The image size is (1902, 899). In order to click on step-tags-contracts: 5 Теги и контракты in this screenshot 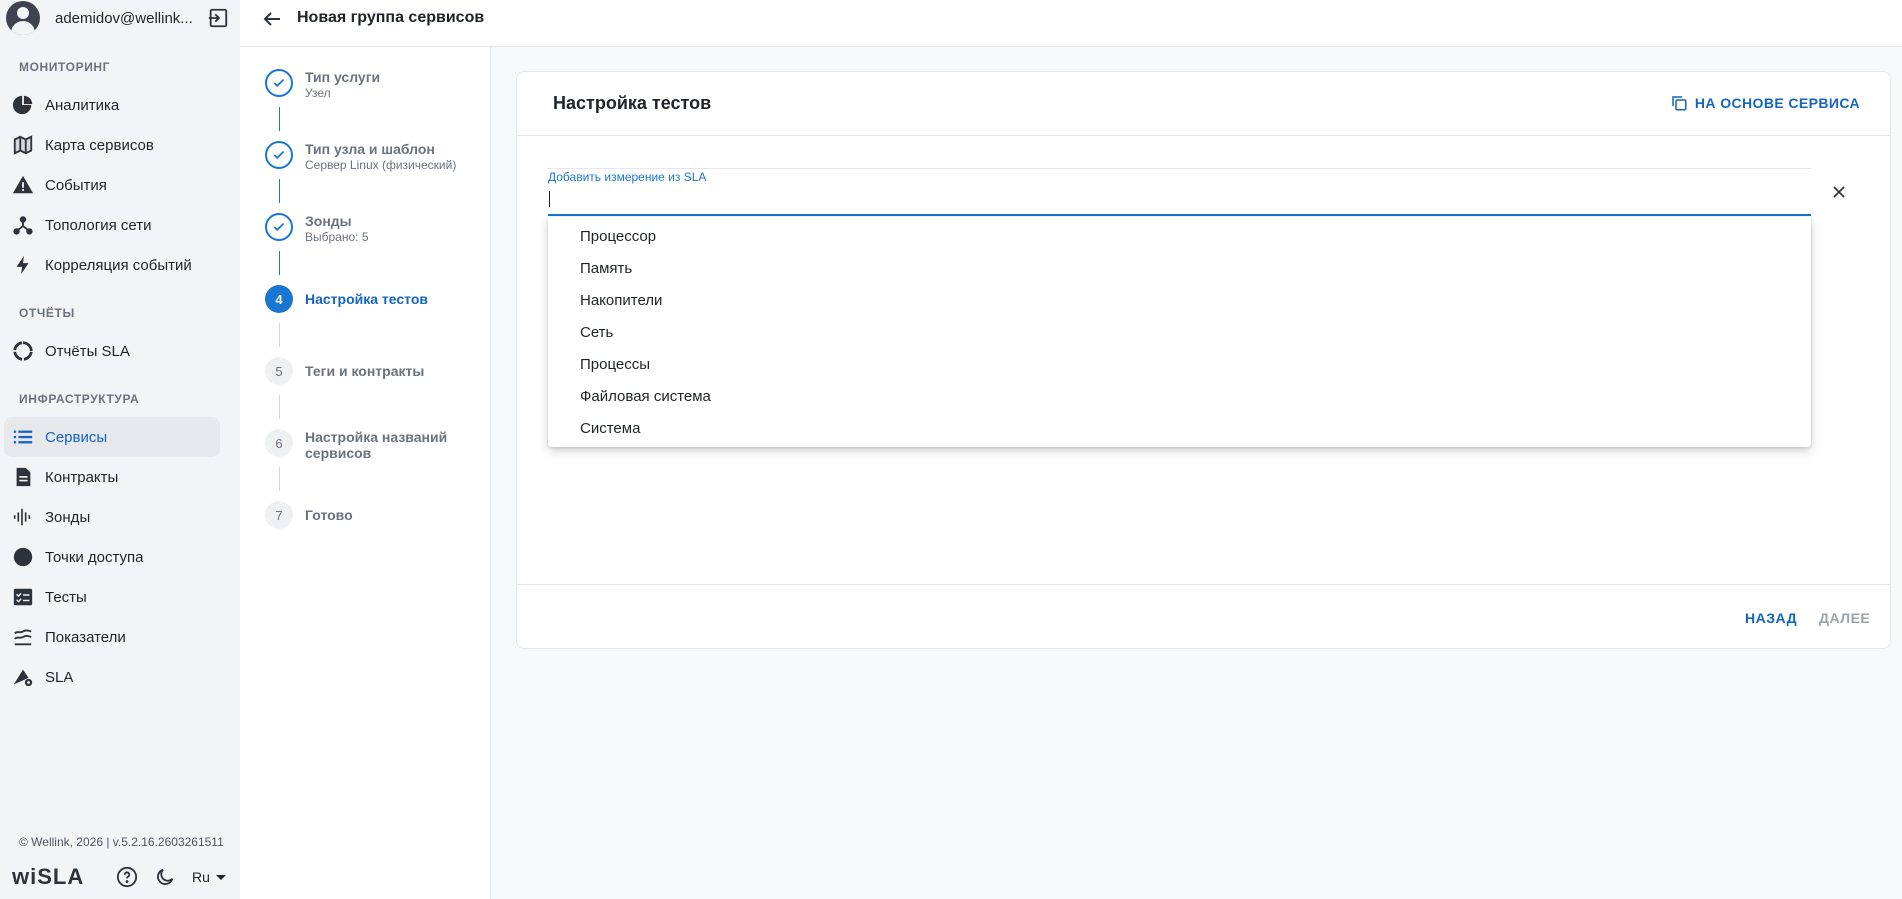, I will do `click(344, 371)`.